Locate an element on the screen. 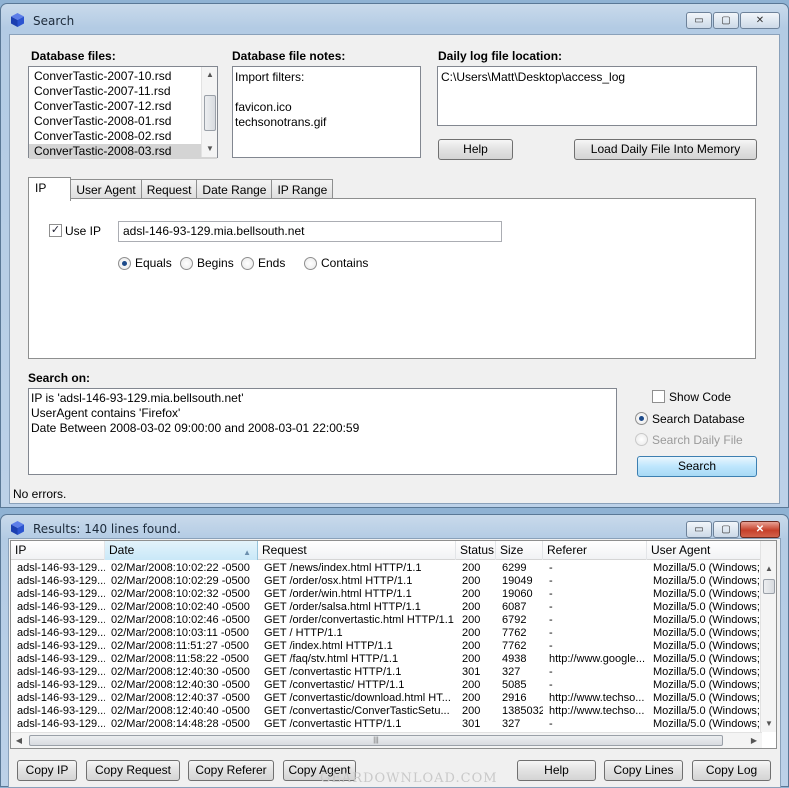 This screenshot has width=789, height=788. database-file-item: ConverTastic-2007-11.rsd is located at coordinates (123, 91).